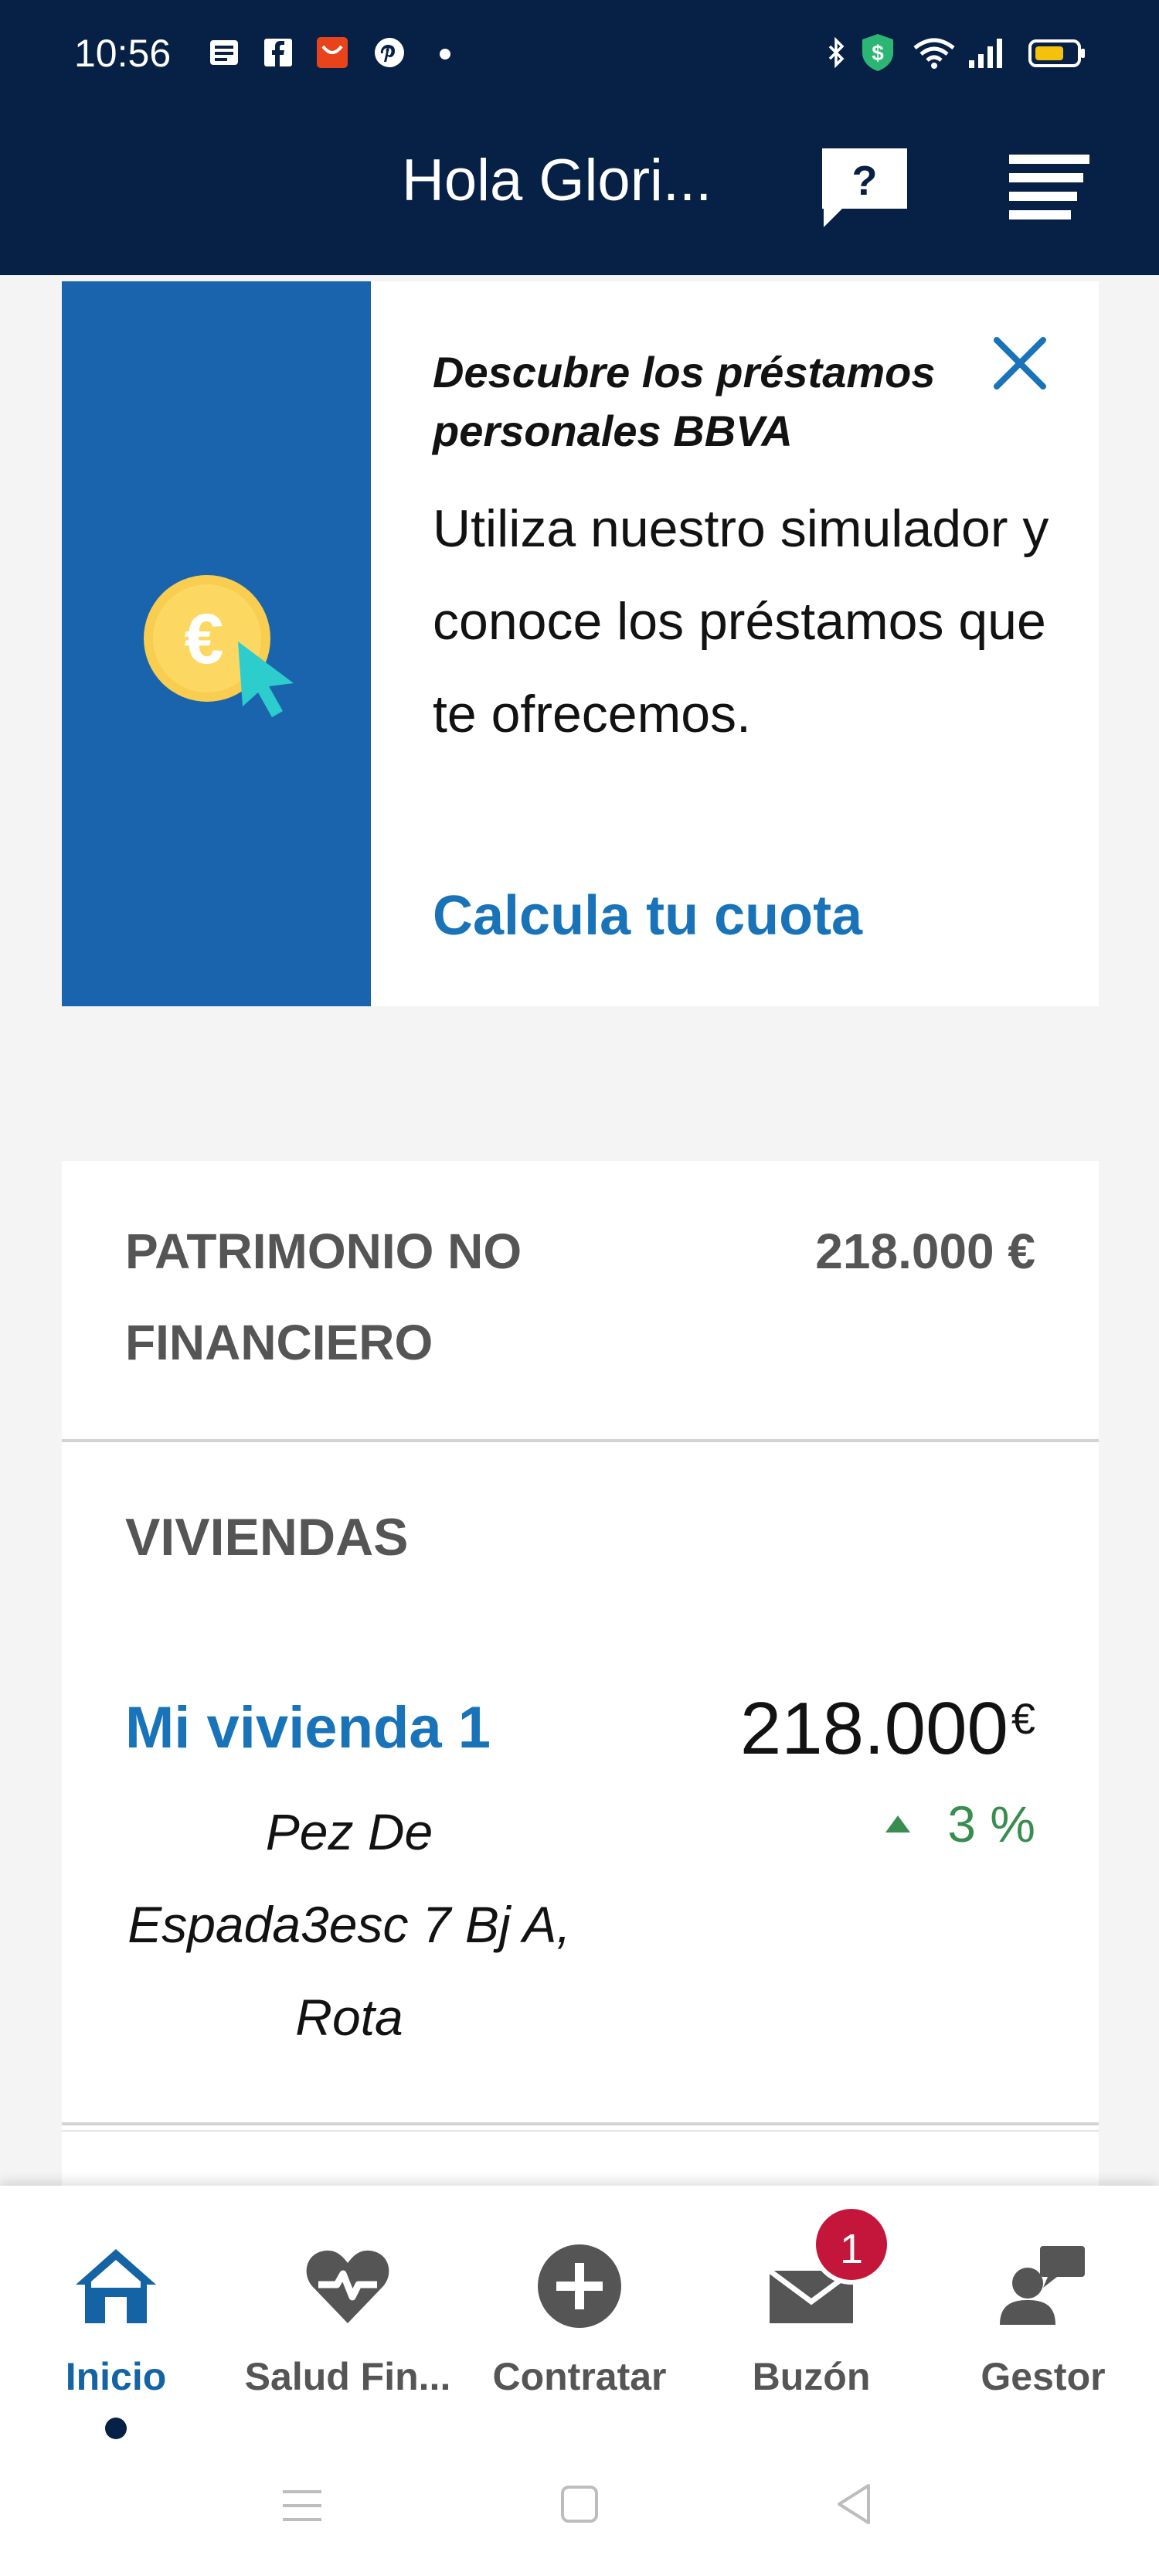 The height and width of the screenshot is (2576, 1159). What do you see at coordinates (1056, 53) in the screenshot?
I see `battery-icon` at bounding box center [1056, 53].